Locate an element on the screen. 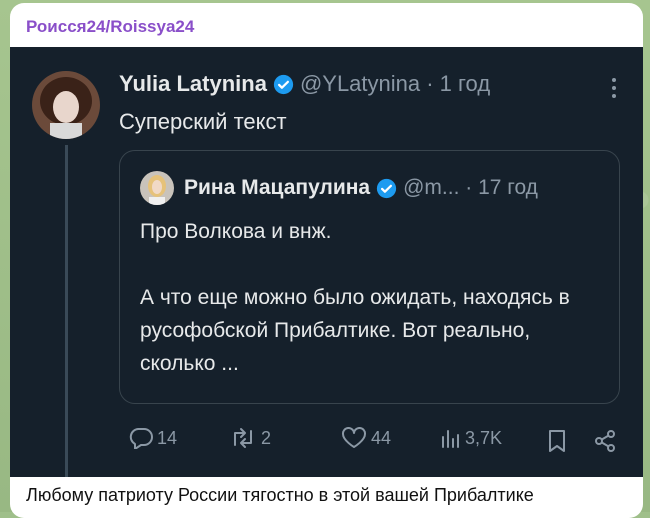 Image resolution: width=650 pixels, height=518 pixels. tweet-header: Yulia Latynina @YLatynina · 1 год is located at coordinates (304, 84).